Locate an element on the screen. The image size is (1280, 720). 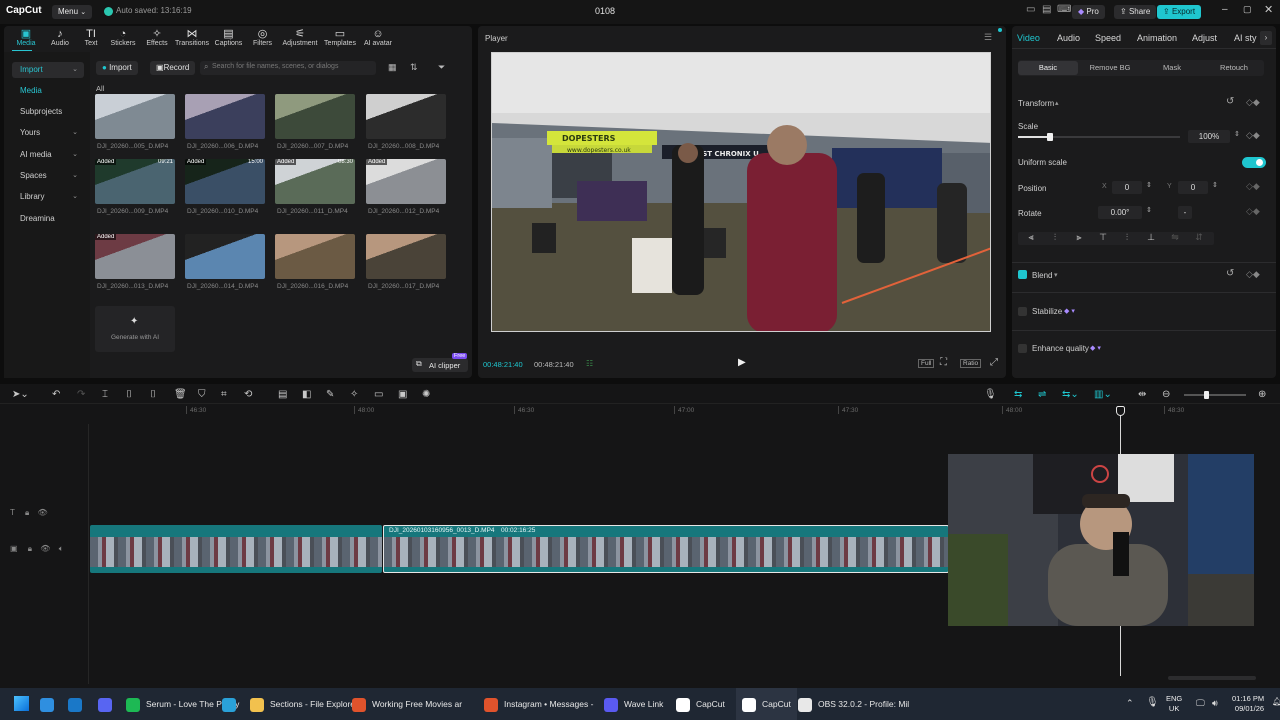
snapshot-icon: ⛶ is located at coordinates (943, 362).